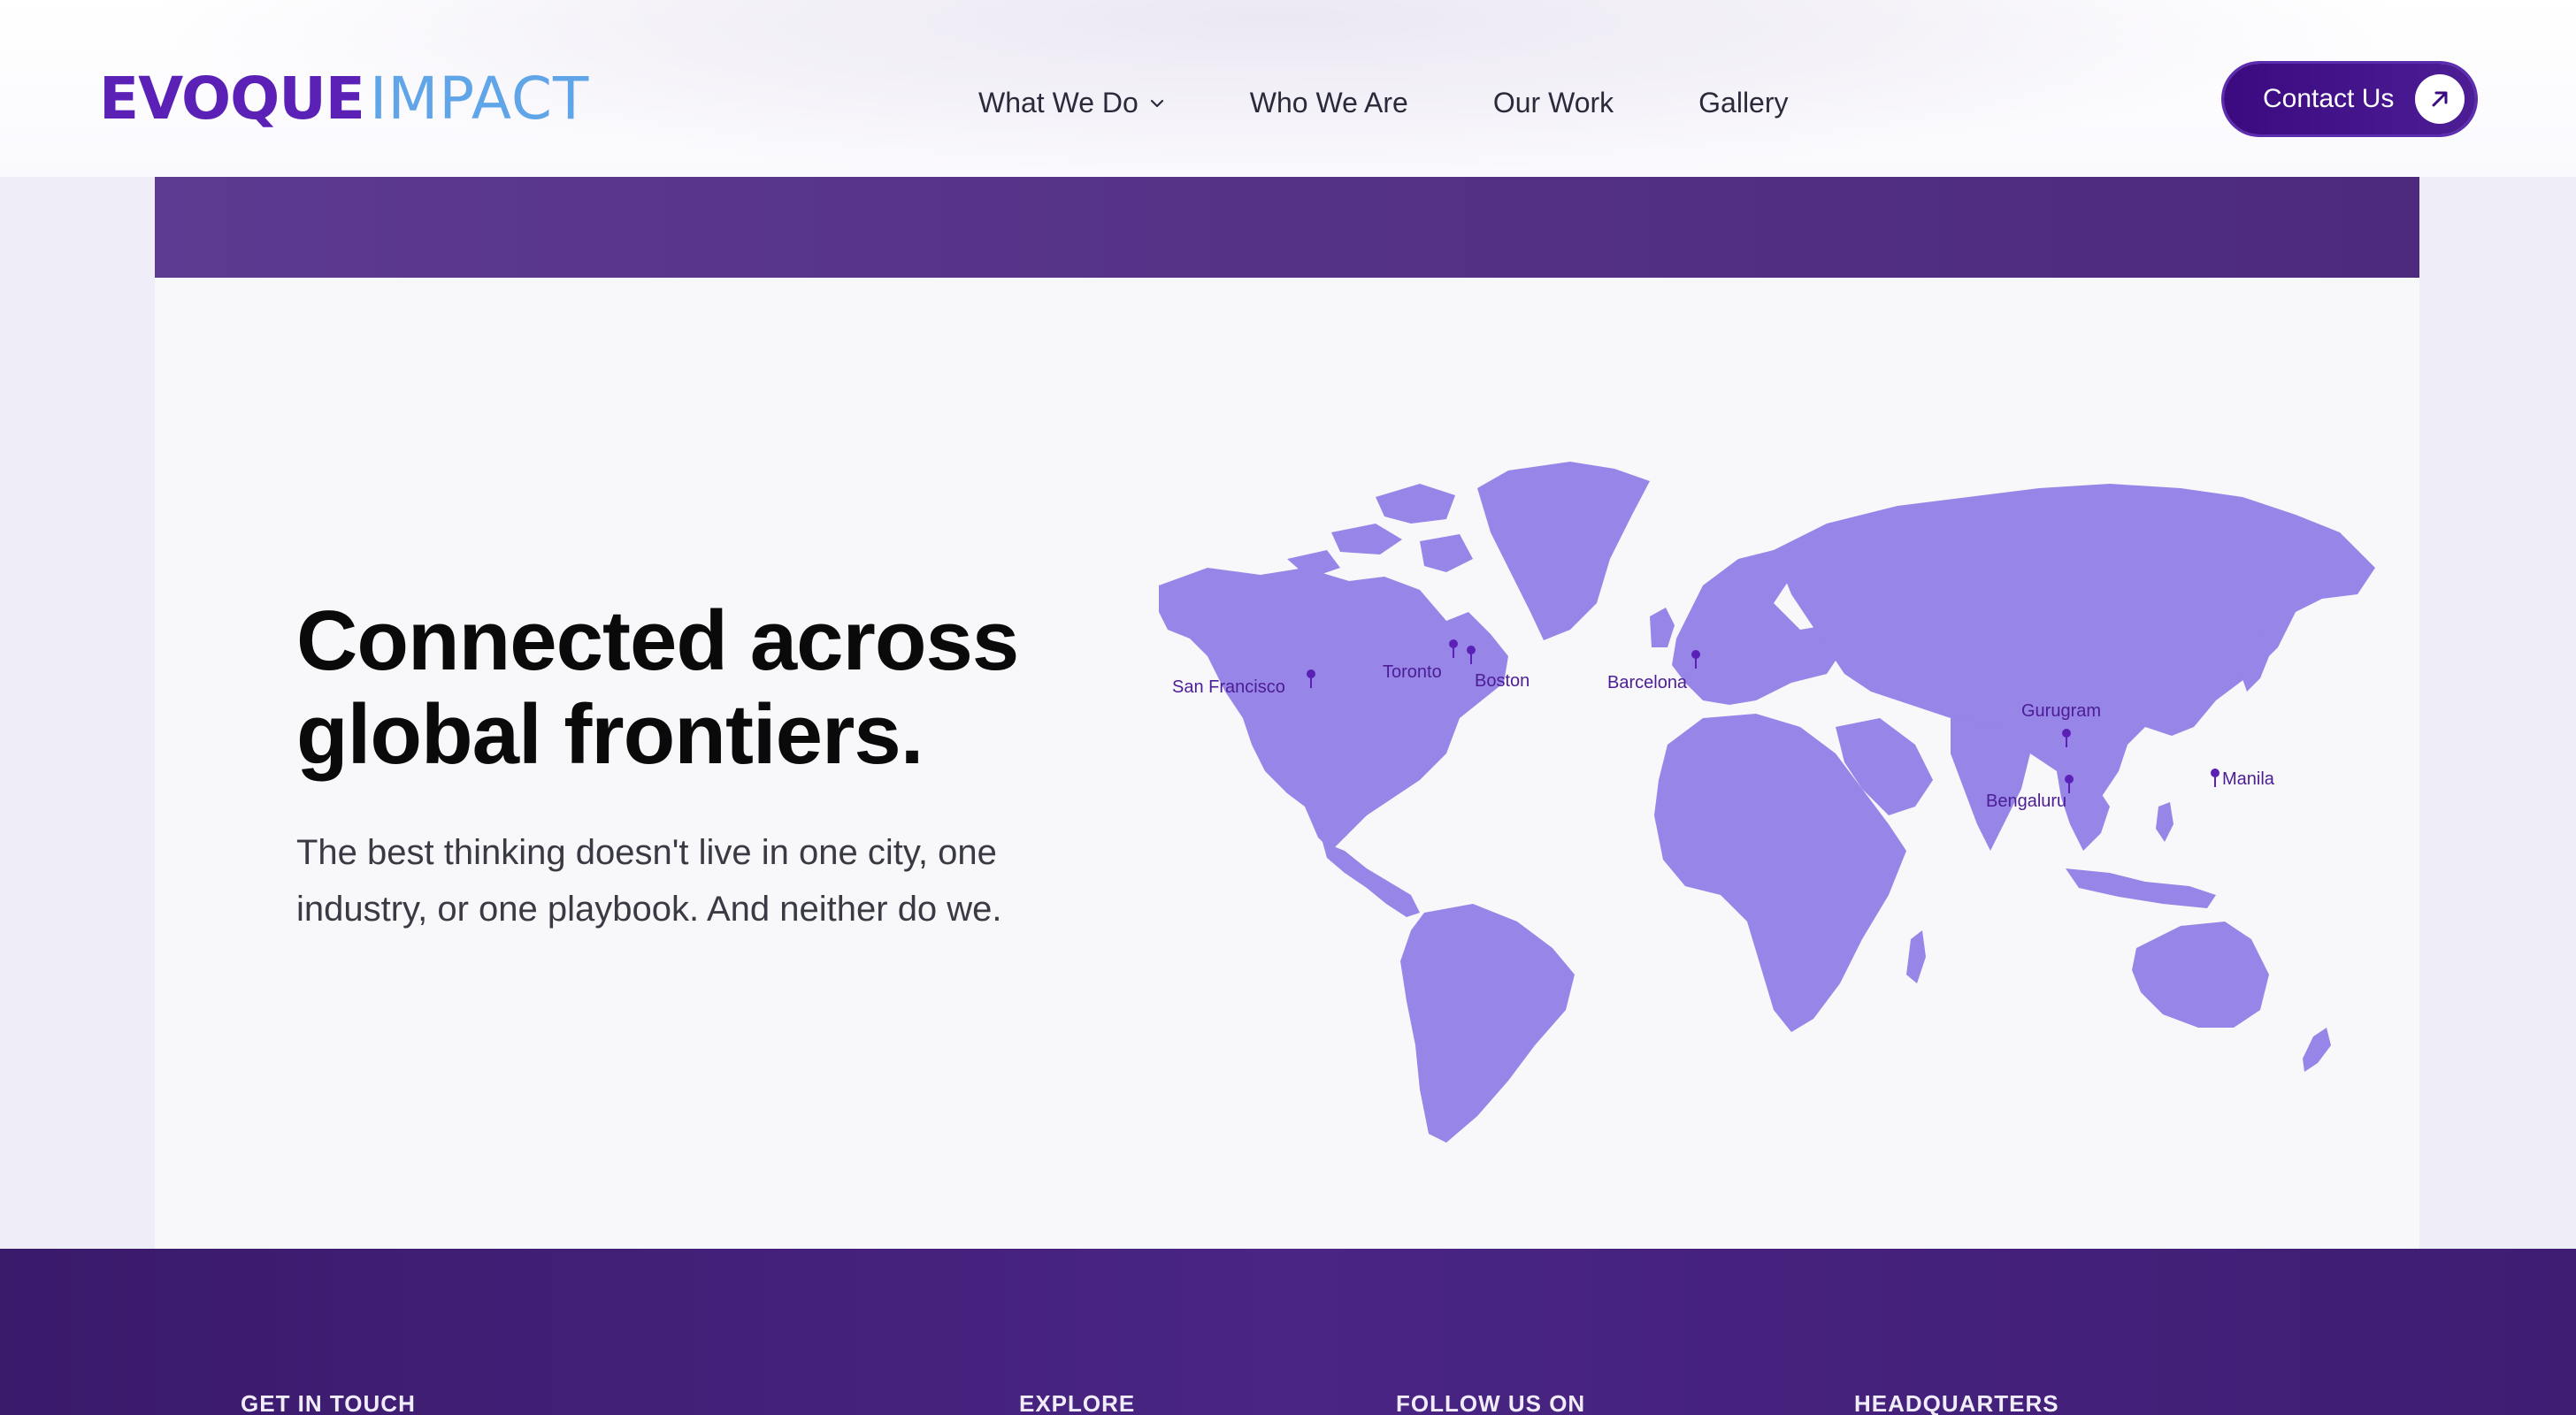 Image resolution: width=2576 pixels, height=1415 pixels. What do you see at coordinates (232, 99) in the screenshot?
I see `logo-evoque-text: EVOQUE` at bounding box center [232, 99].